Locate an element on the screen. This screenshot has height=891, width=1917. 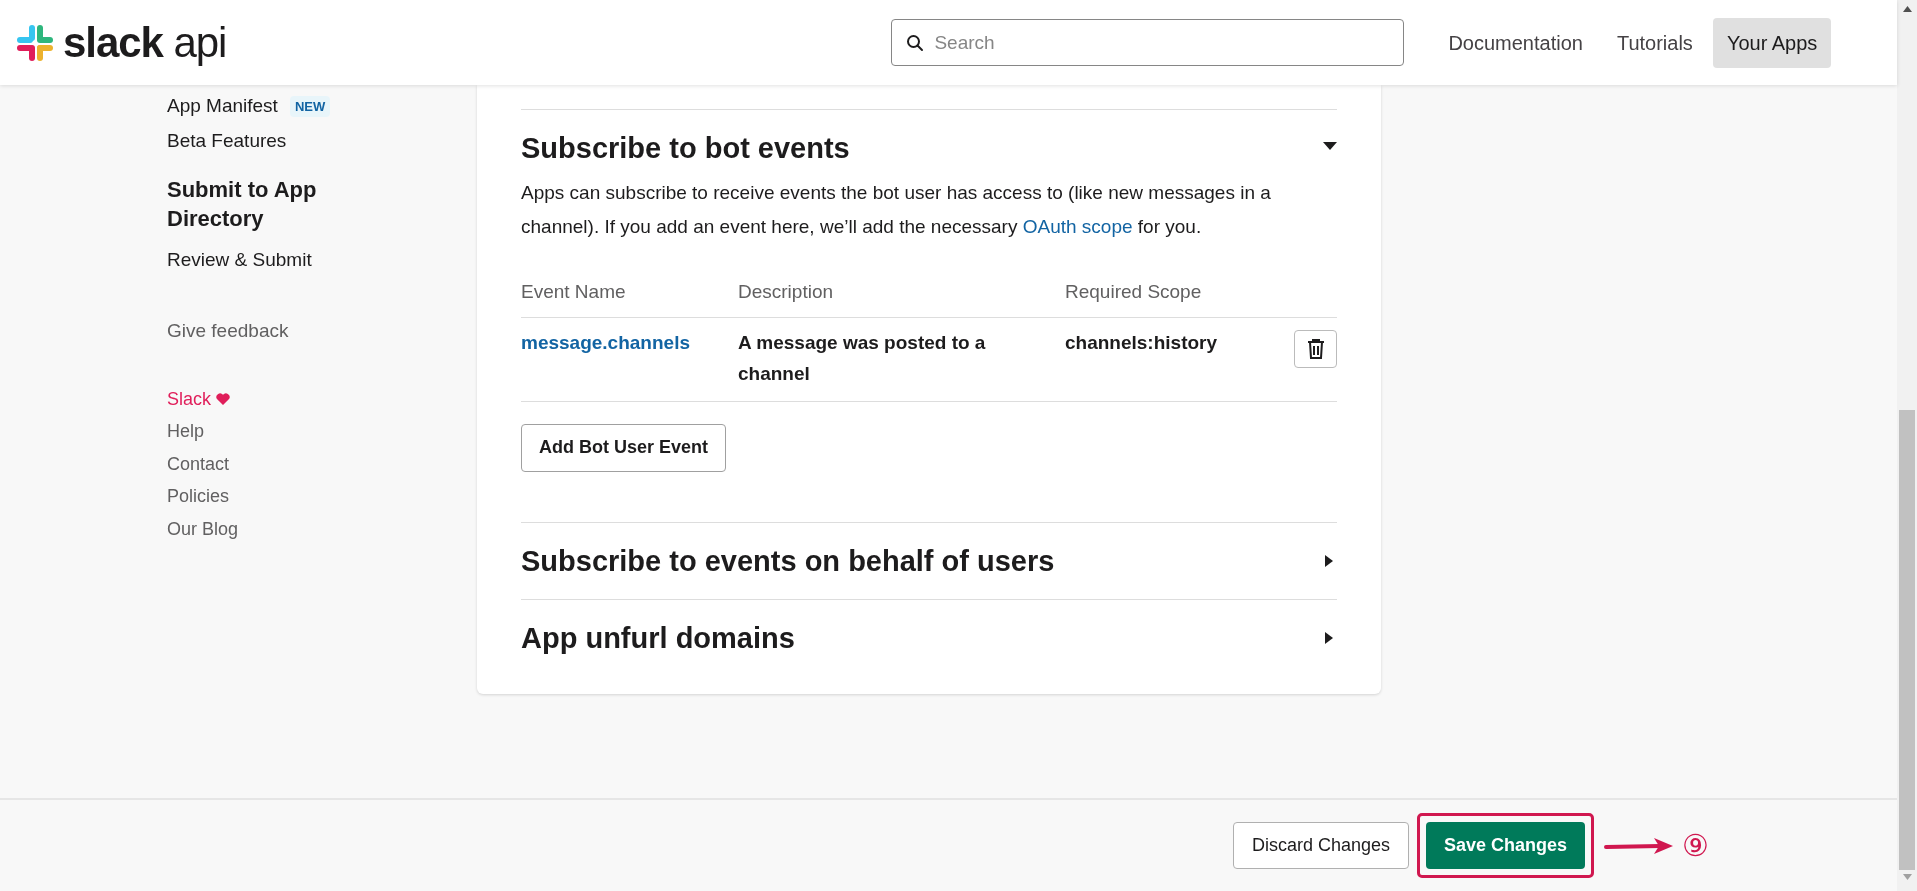
footer-link: Help is located at coordinates (186, 432).